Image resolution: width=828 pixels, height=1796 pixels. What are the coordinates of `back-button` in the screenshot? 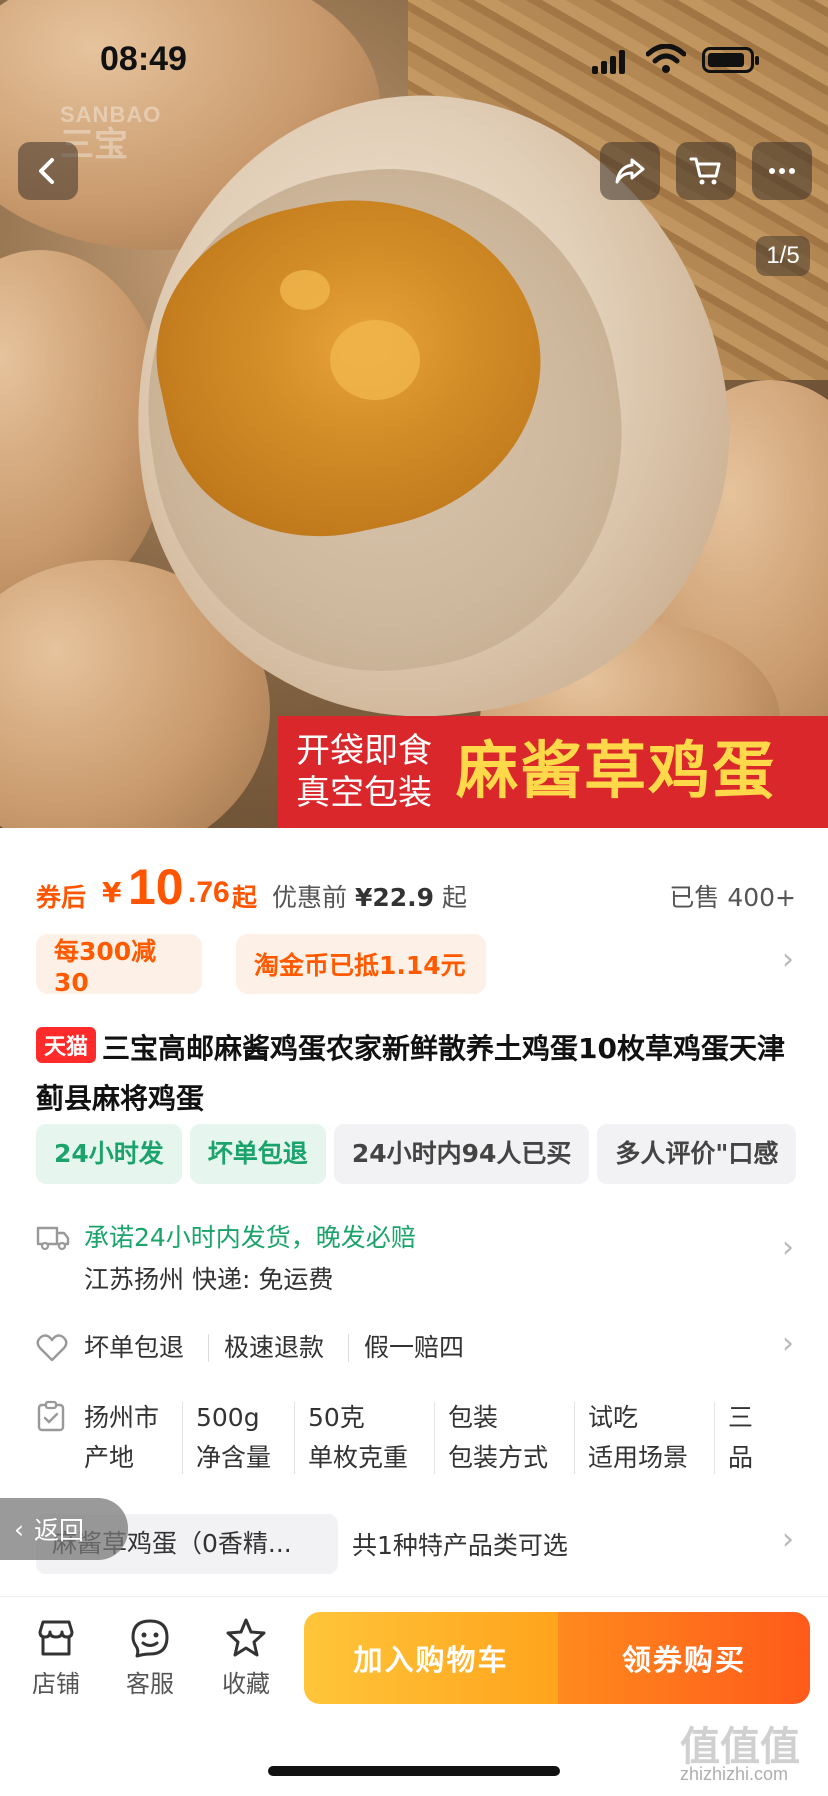 It's located at (48, 171).